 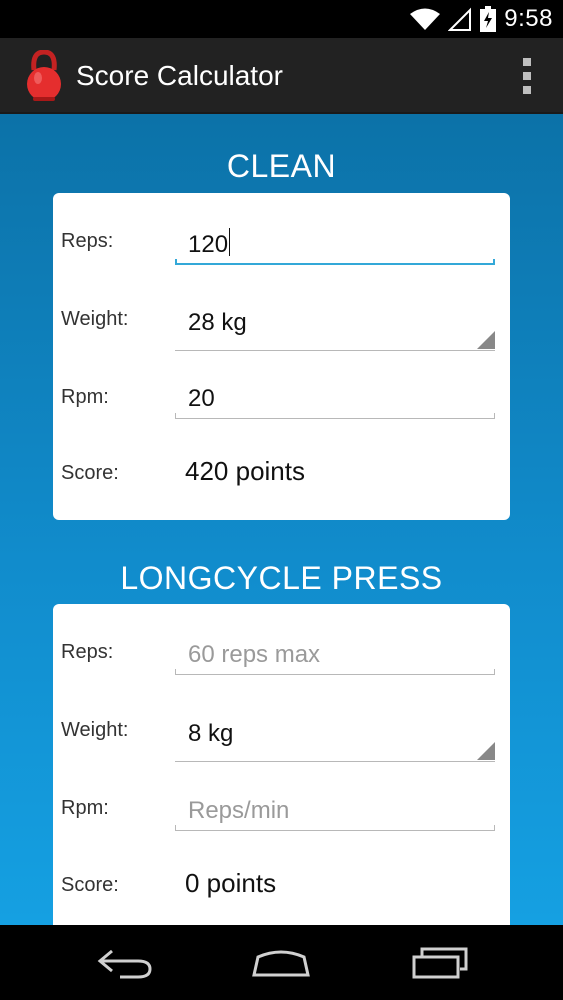 I want to click on battery-charging-icon, so click(x=488, y=19).